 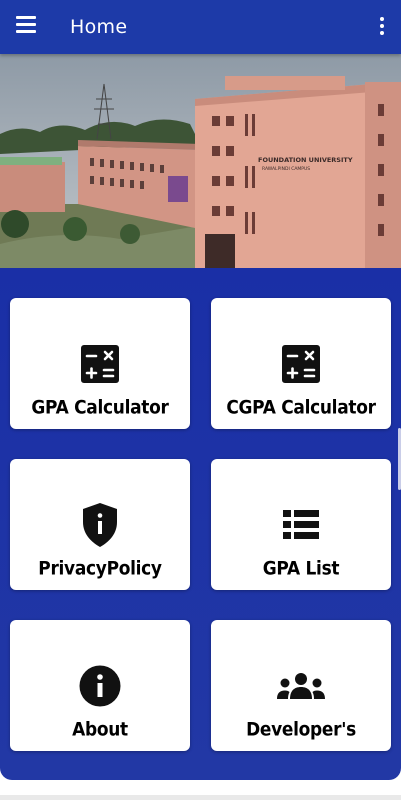 I want to click on about-card: About, so click(x=100, y=685).